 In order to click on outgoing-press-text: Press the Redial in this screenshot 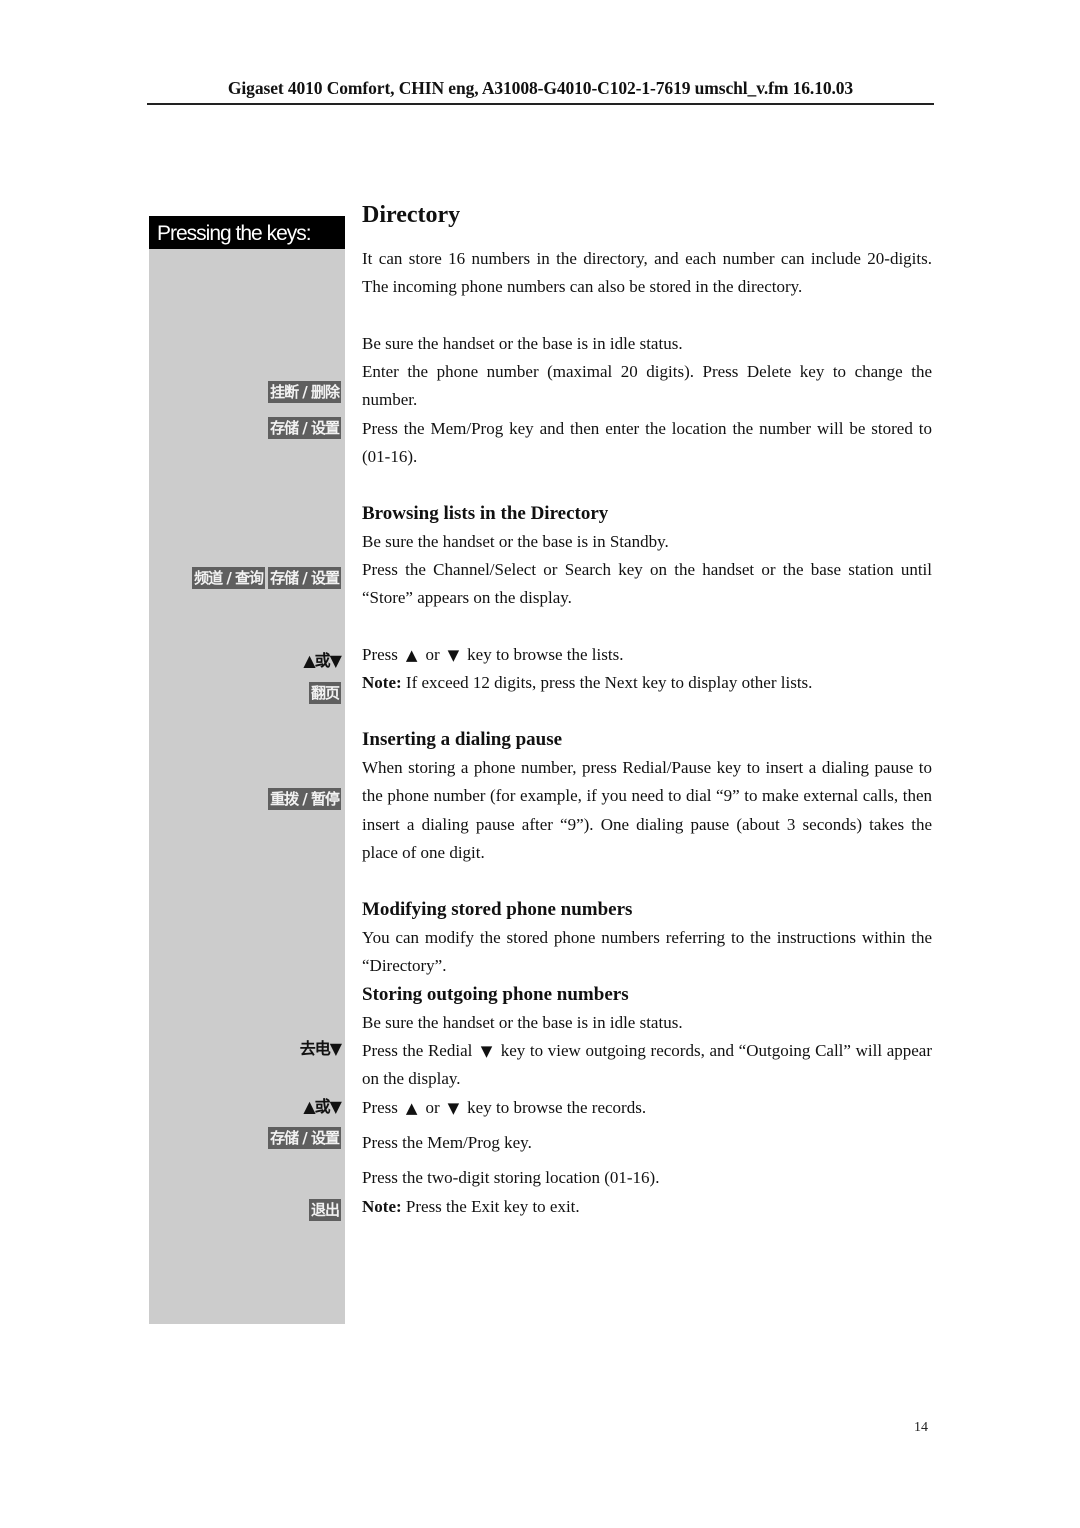, I will do `click(417, 1050)`.